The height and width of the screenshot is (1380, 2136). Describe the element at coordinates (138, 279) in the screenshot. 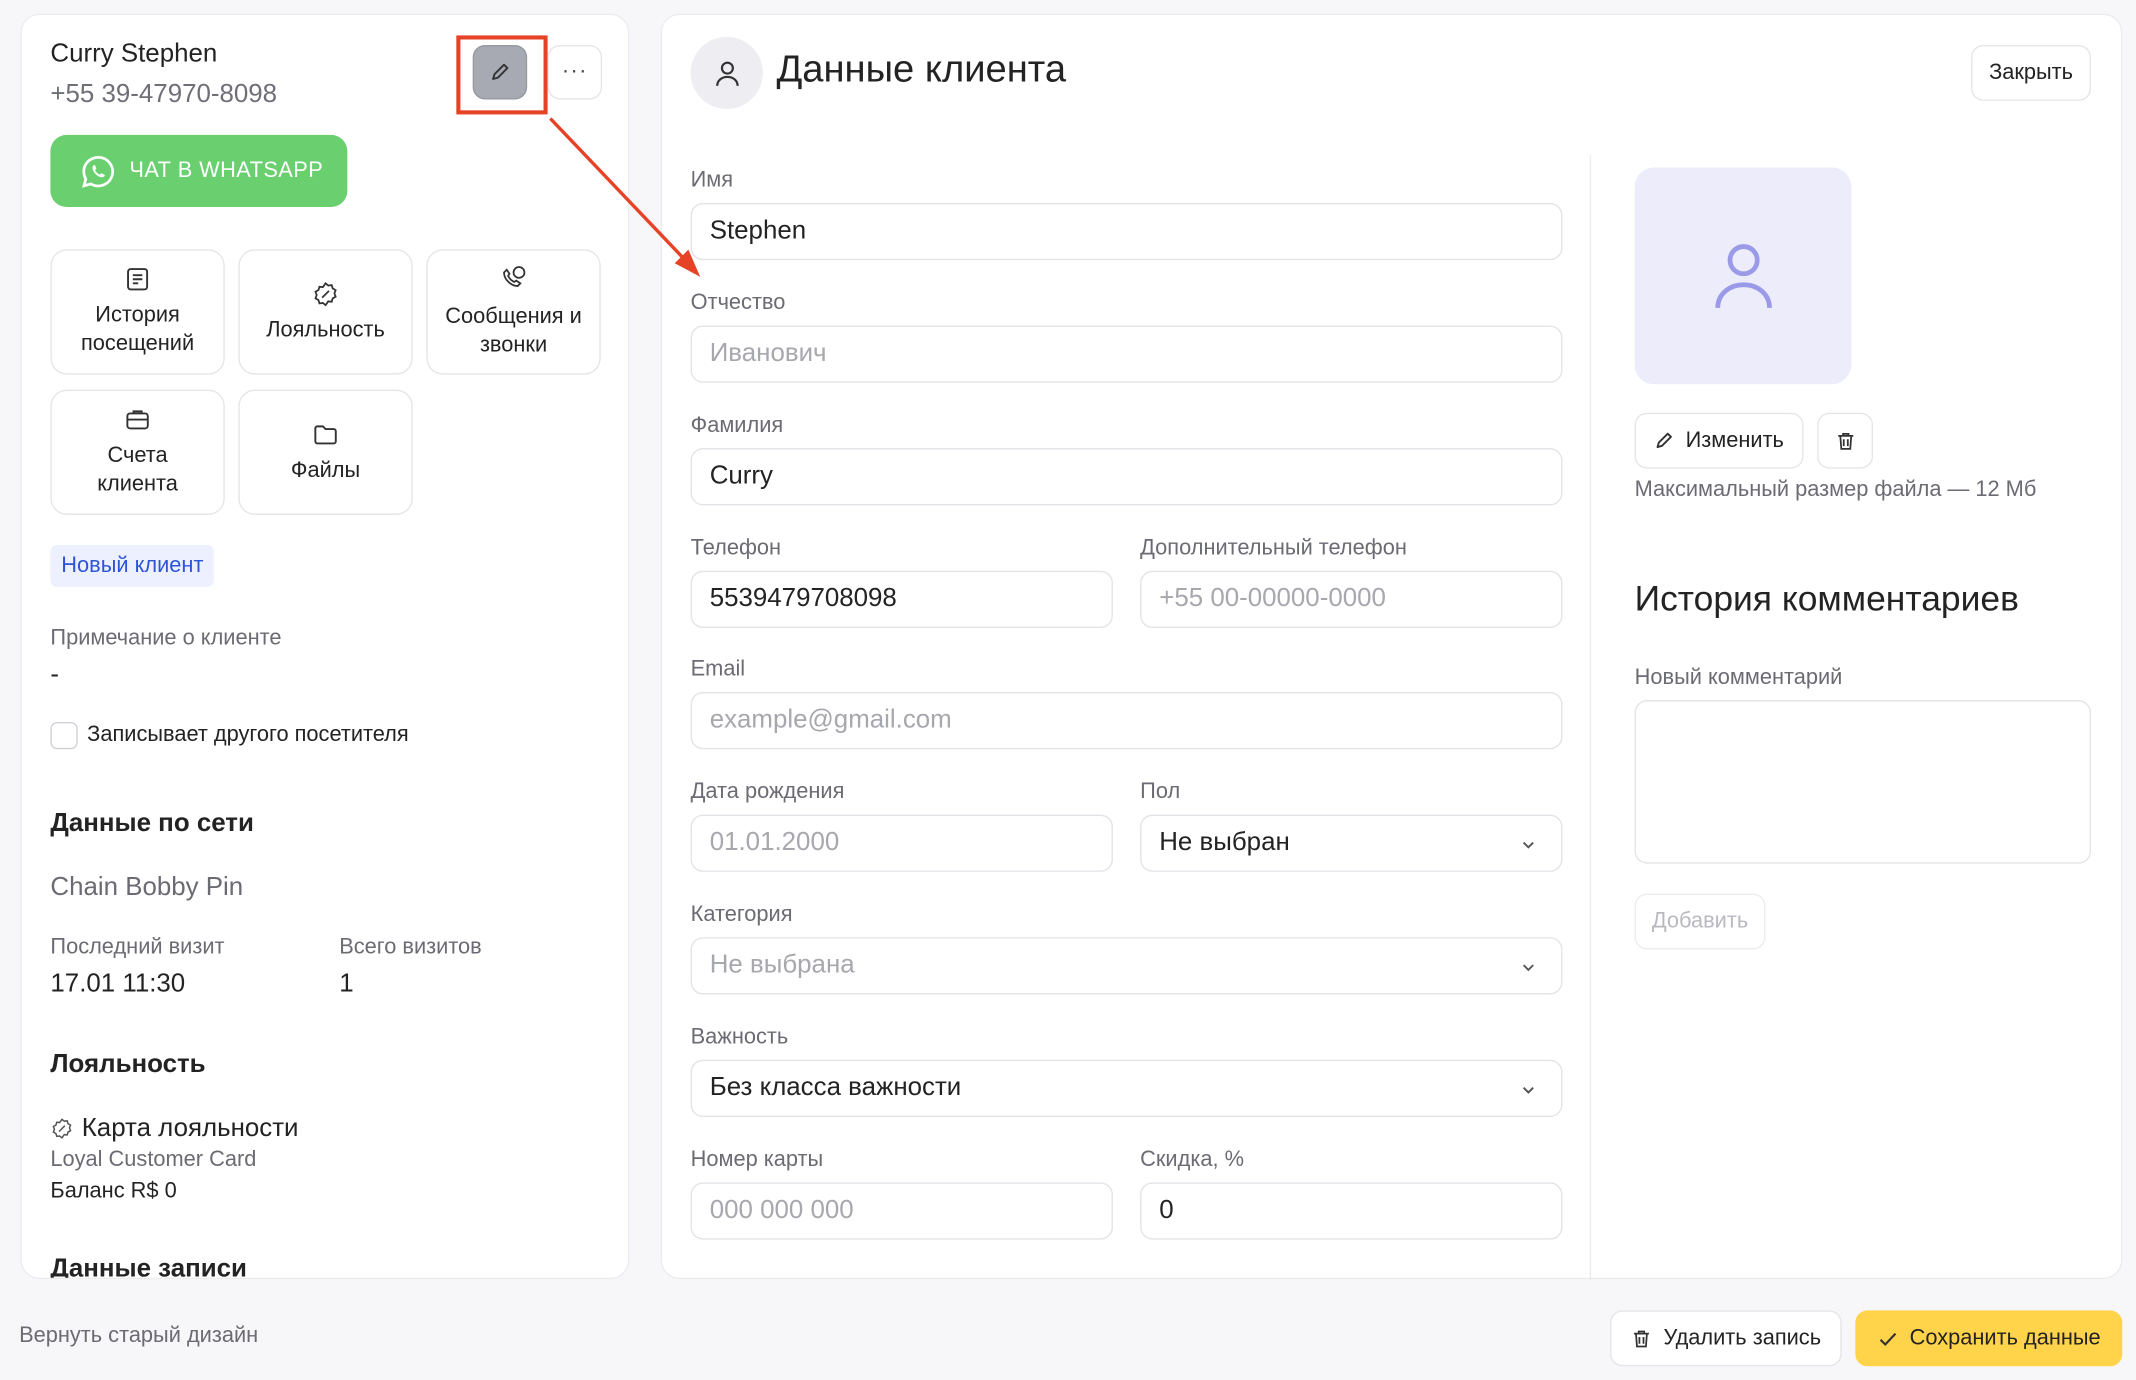

I see `history-icon` at that location.